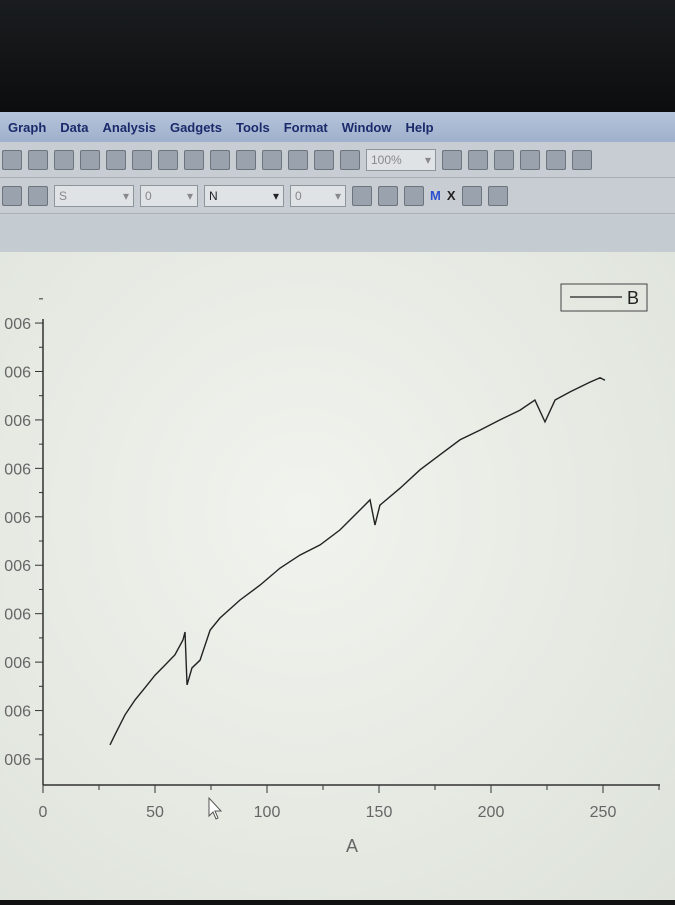  What do you see at coordinates (350, 159) in the screenshot?
I see `run-icon` at bounding box center [350, 159].